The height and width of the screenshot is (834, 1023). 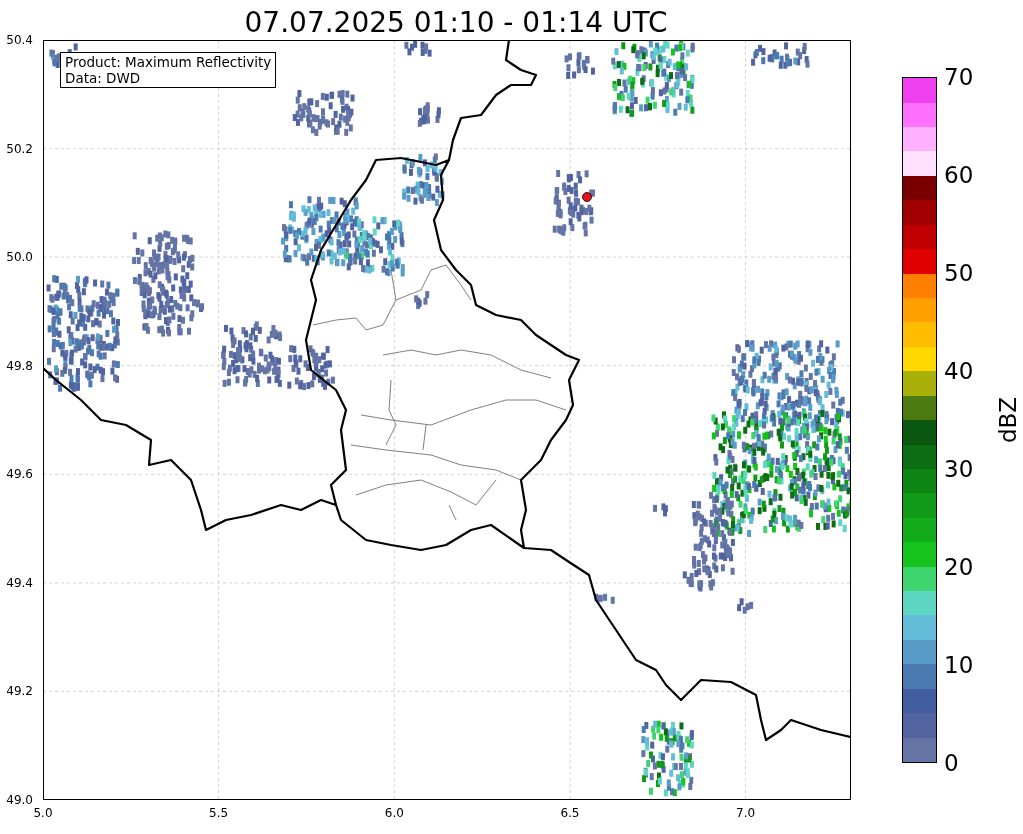 I want to click on colorbar-tick-label: 60, so click(x=959, y=175).